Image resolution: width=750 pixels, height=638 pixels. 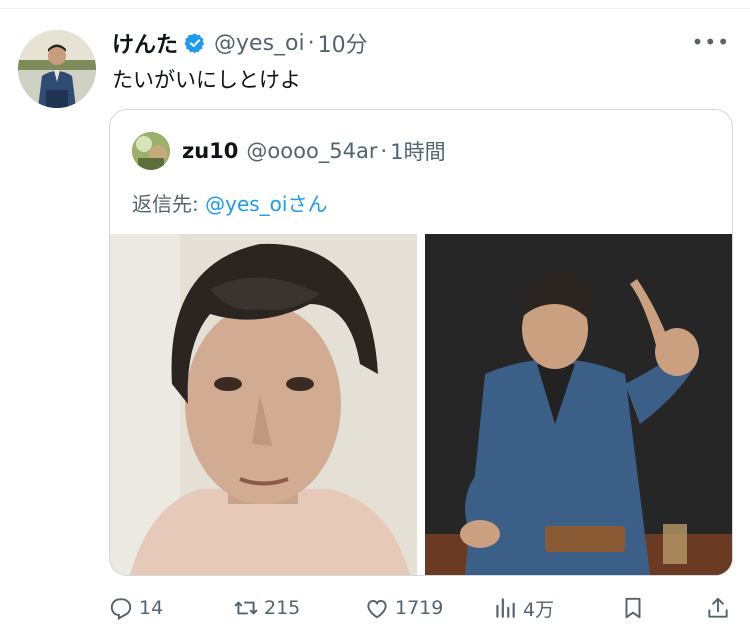 I want to click on reply-icon, so click(x=121, y=609).